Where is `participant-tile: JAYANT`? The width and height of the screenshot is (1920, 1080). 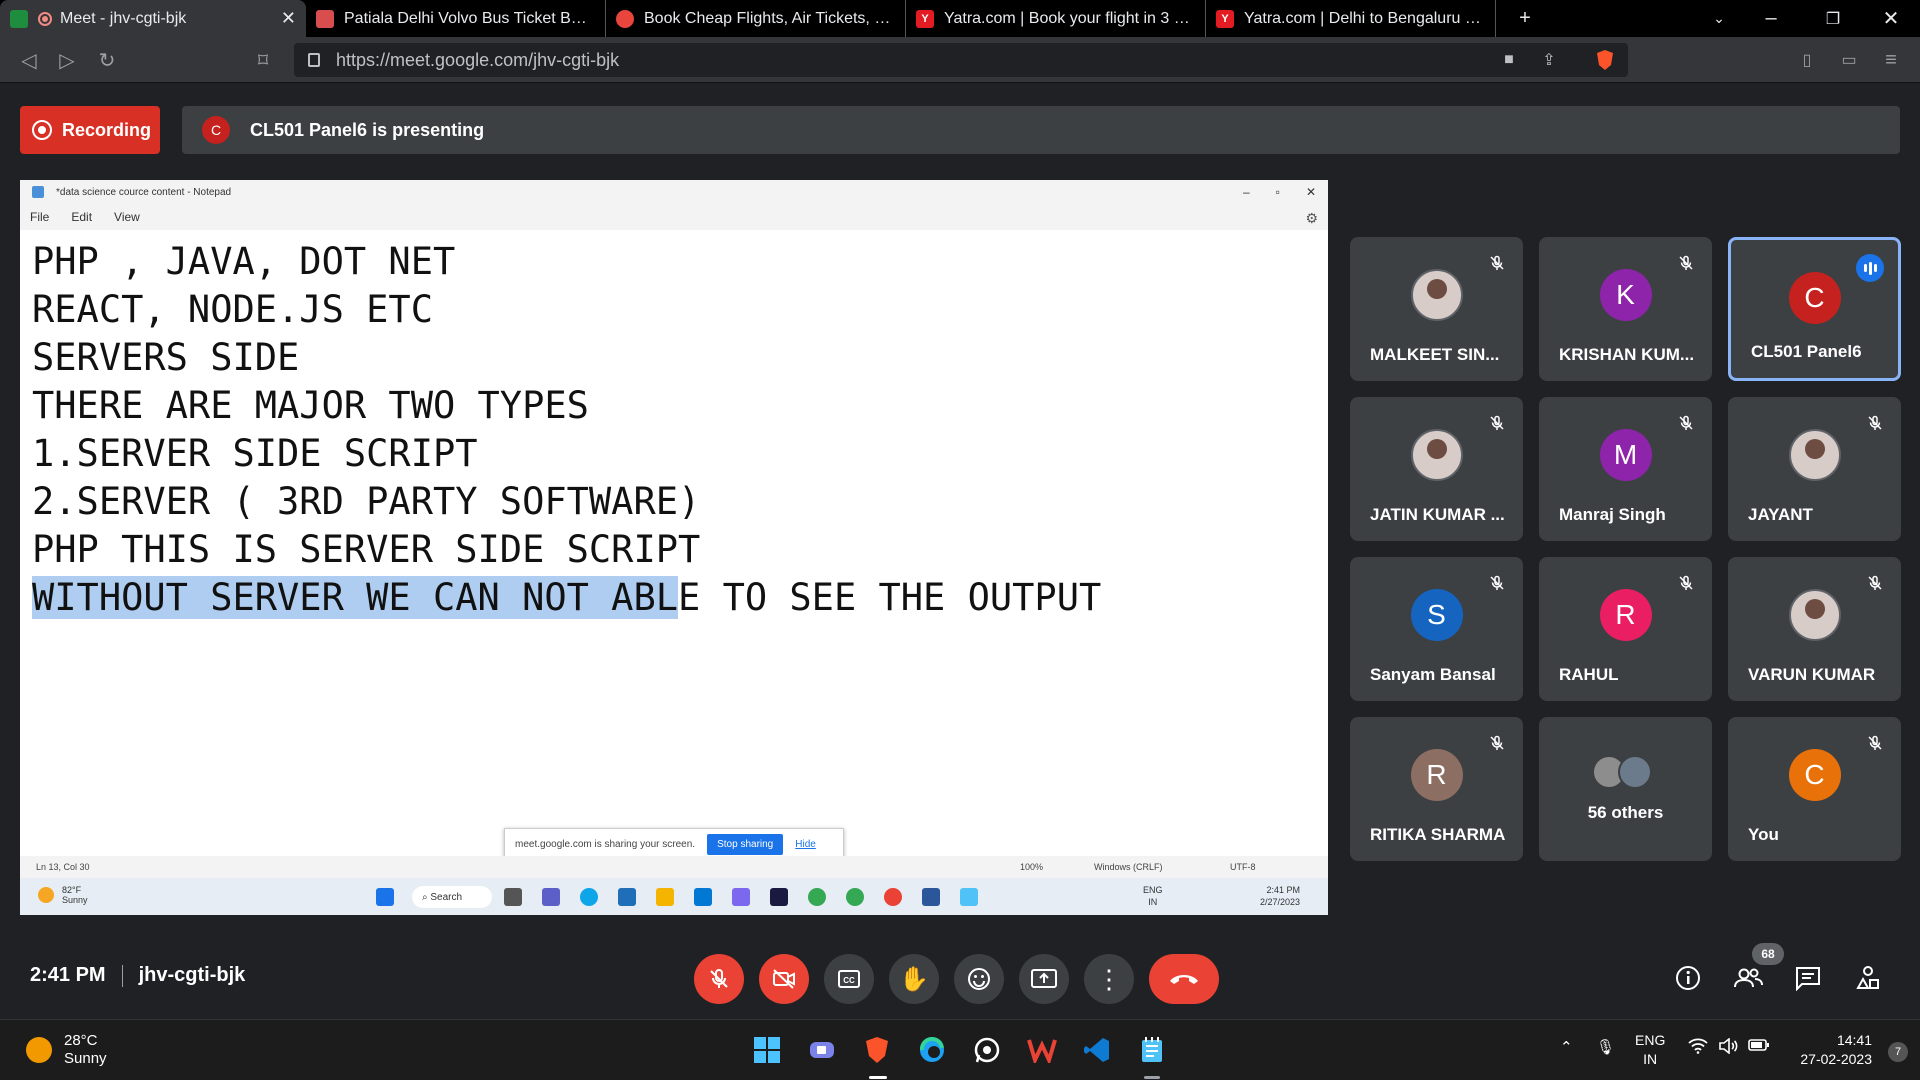
participant-tile: JAYANT is located at coordinates (1814, 469).